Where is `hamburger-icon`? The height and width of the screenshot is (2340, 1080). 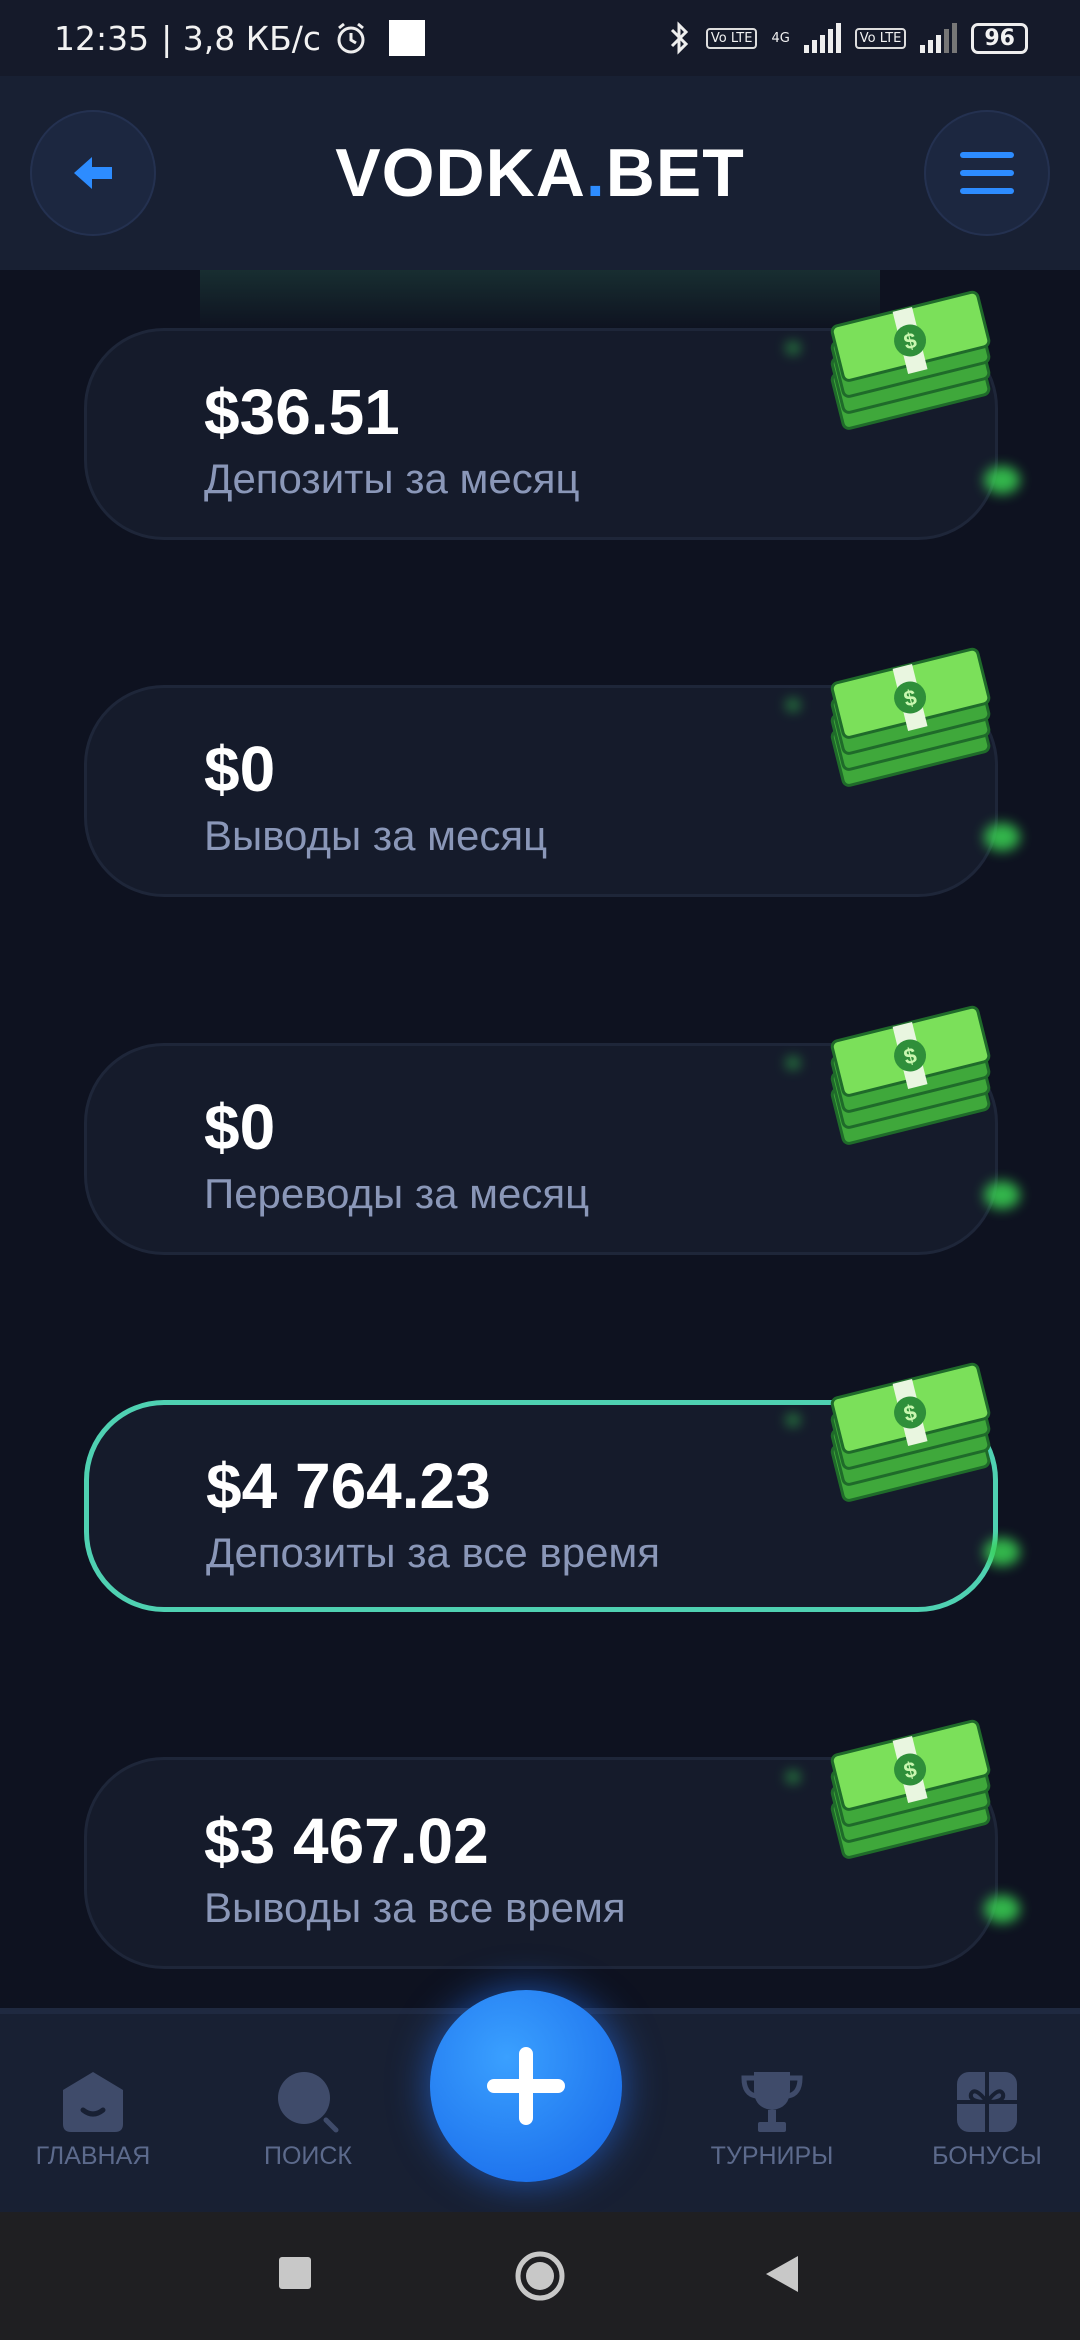 hamburger-icon is located at coordinates (987, 173).